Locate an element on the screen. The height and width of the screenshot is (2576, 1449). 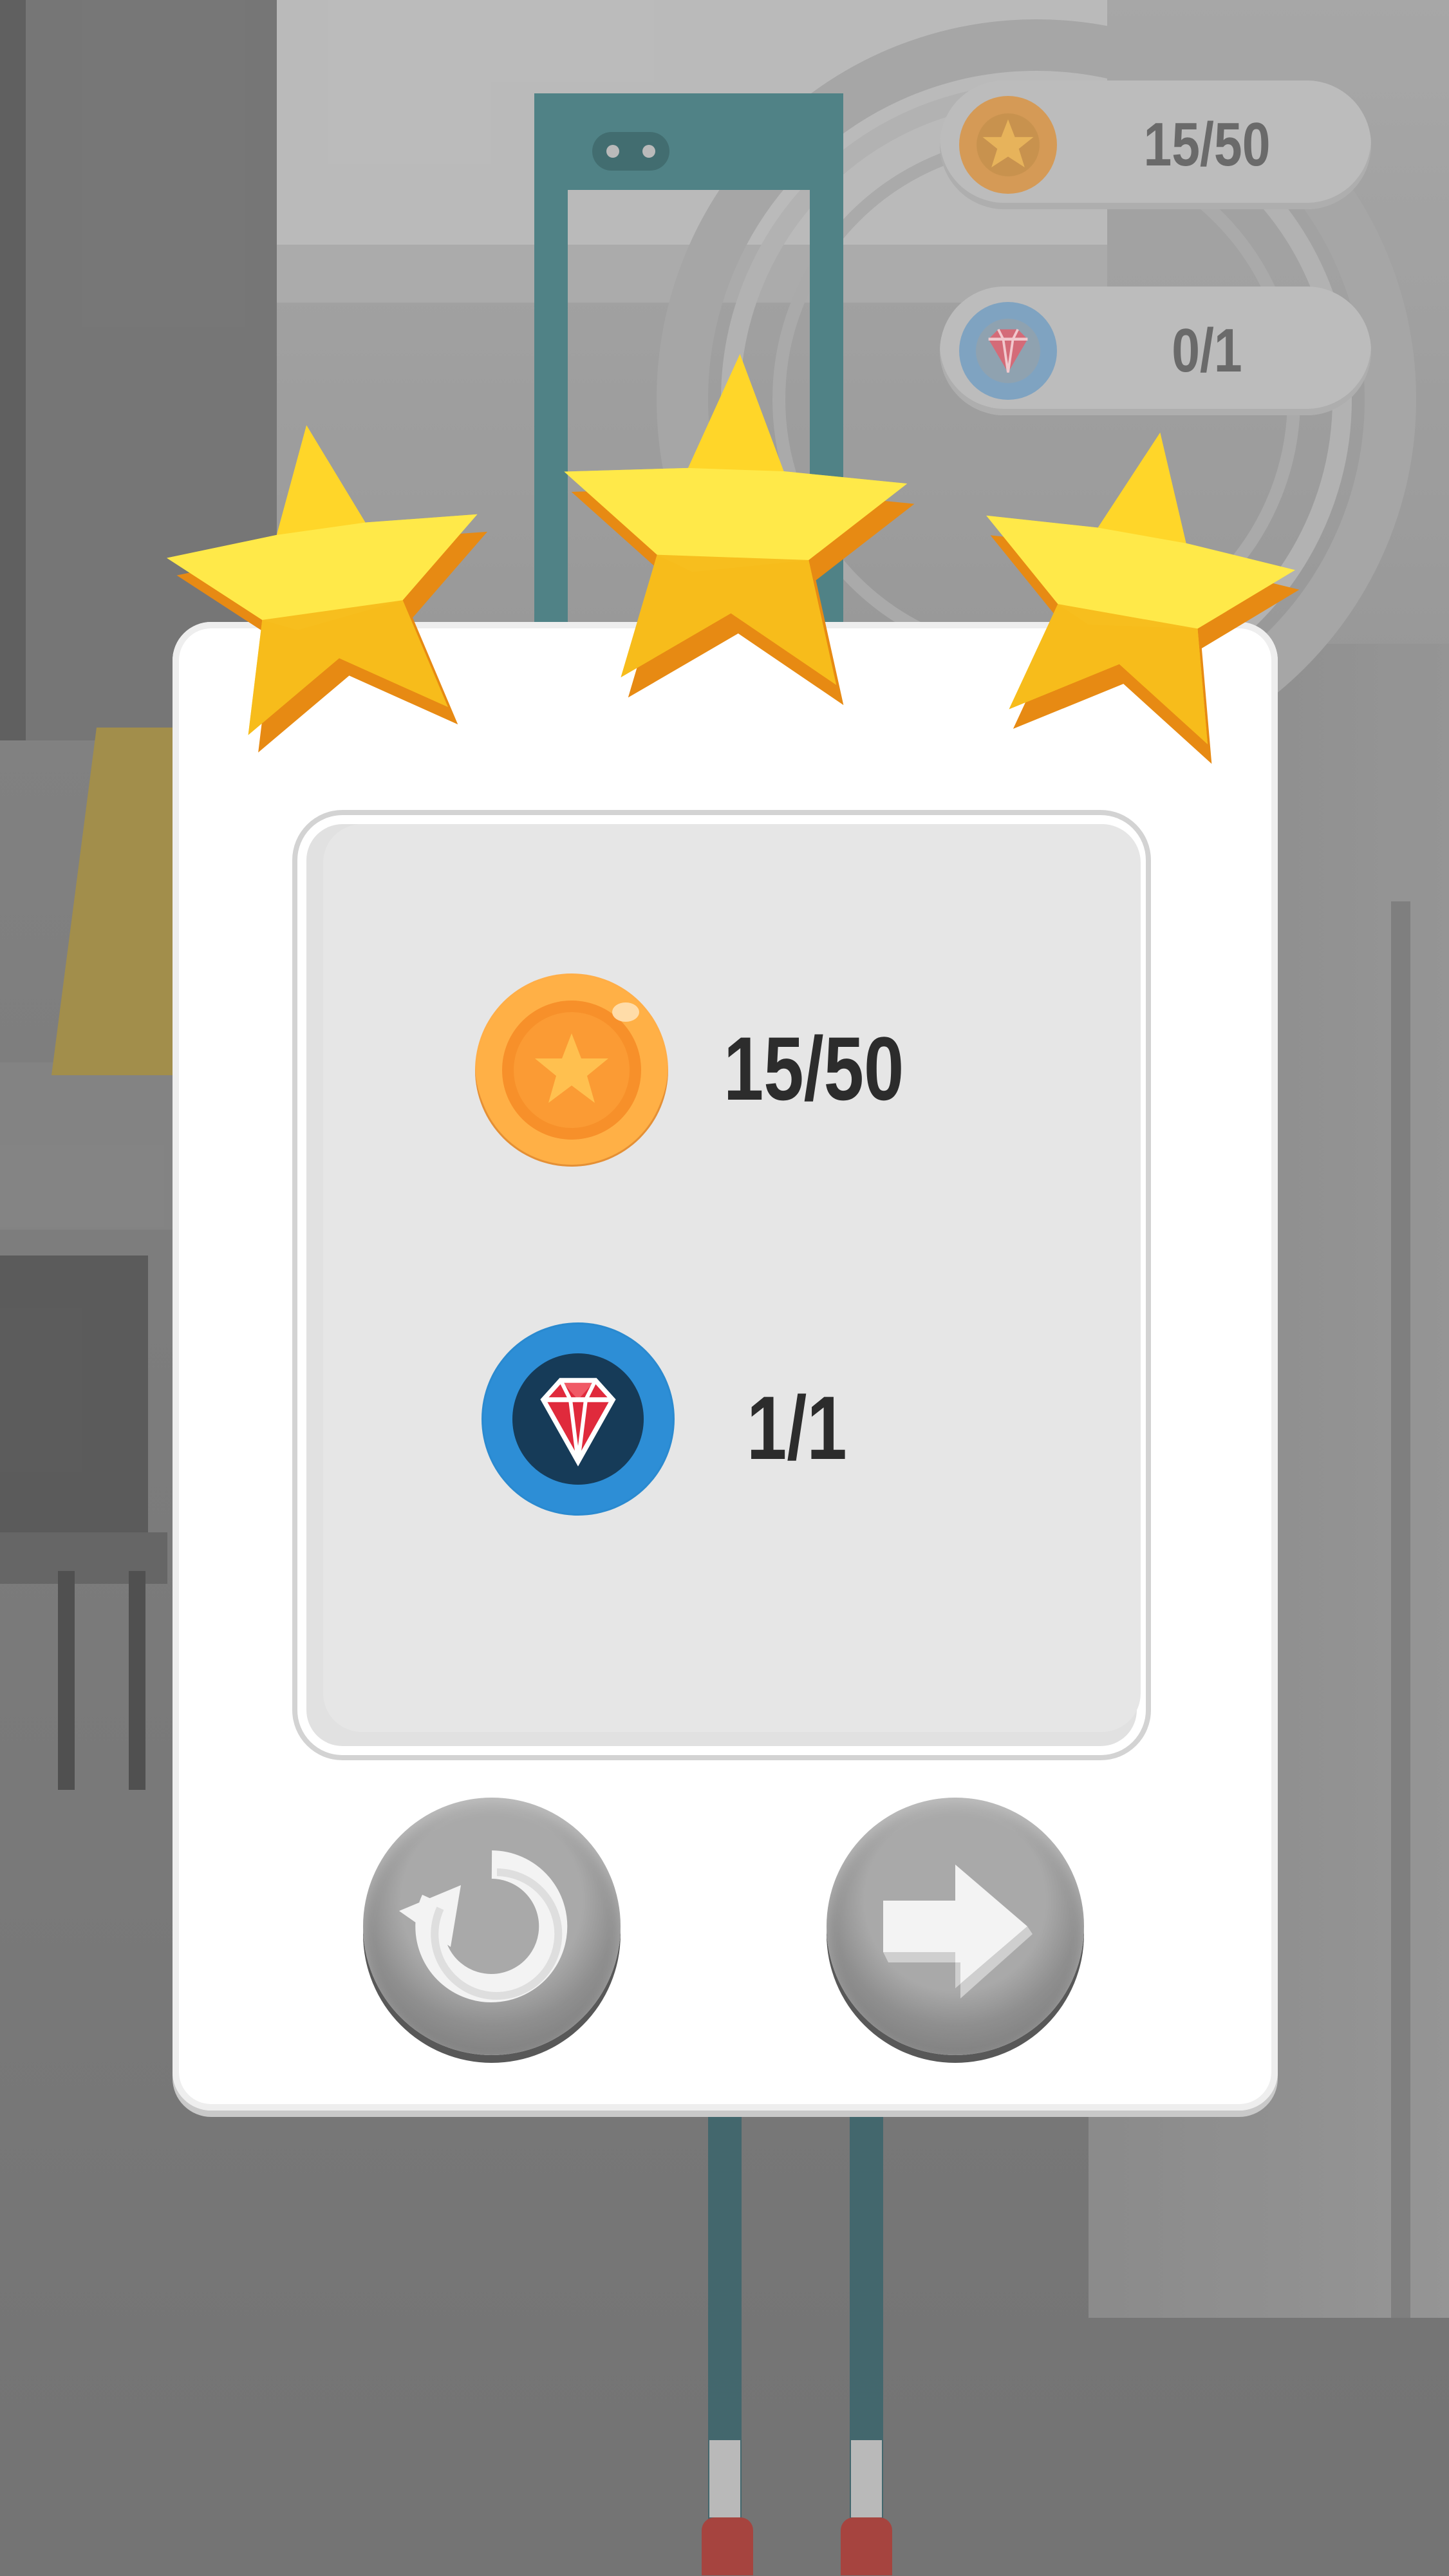
hud-coins-counter: 15/50 is located at coordinates (1155, 144).